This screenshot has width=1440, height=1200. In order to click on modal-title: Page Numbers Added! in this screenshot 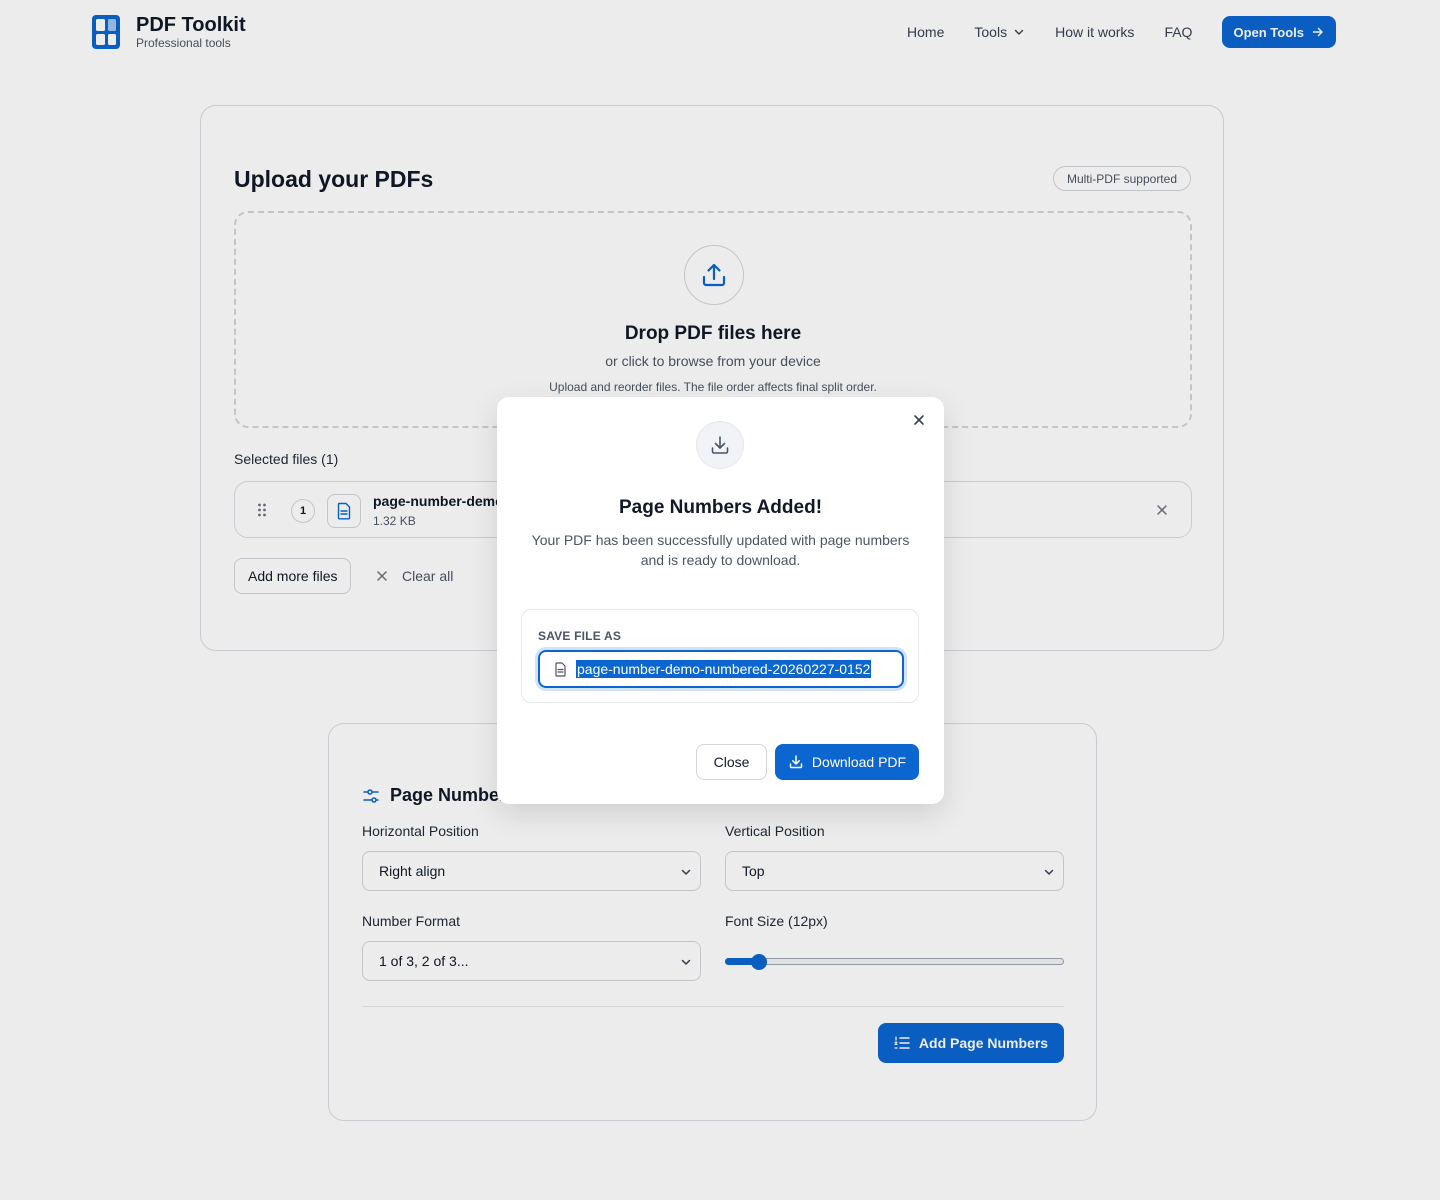, I will do `click(720, 507)`.